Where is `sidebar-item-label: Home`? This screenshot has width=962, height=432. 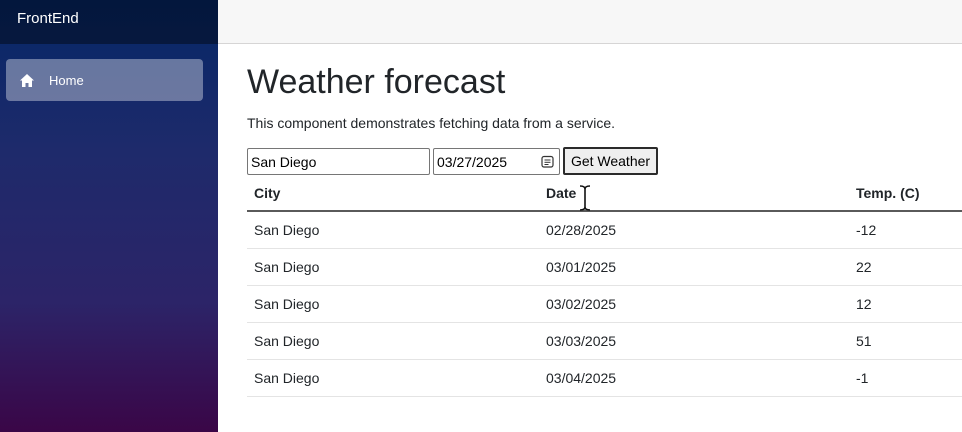 sidebar-item-label: Home is located at coordinates (66, 80).